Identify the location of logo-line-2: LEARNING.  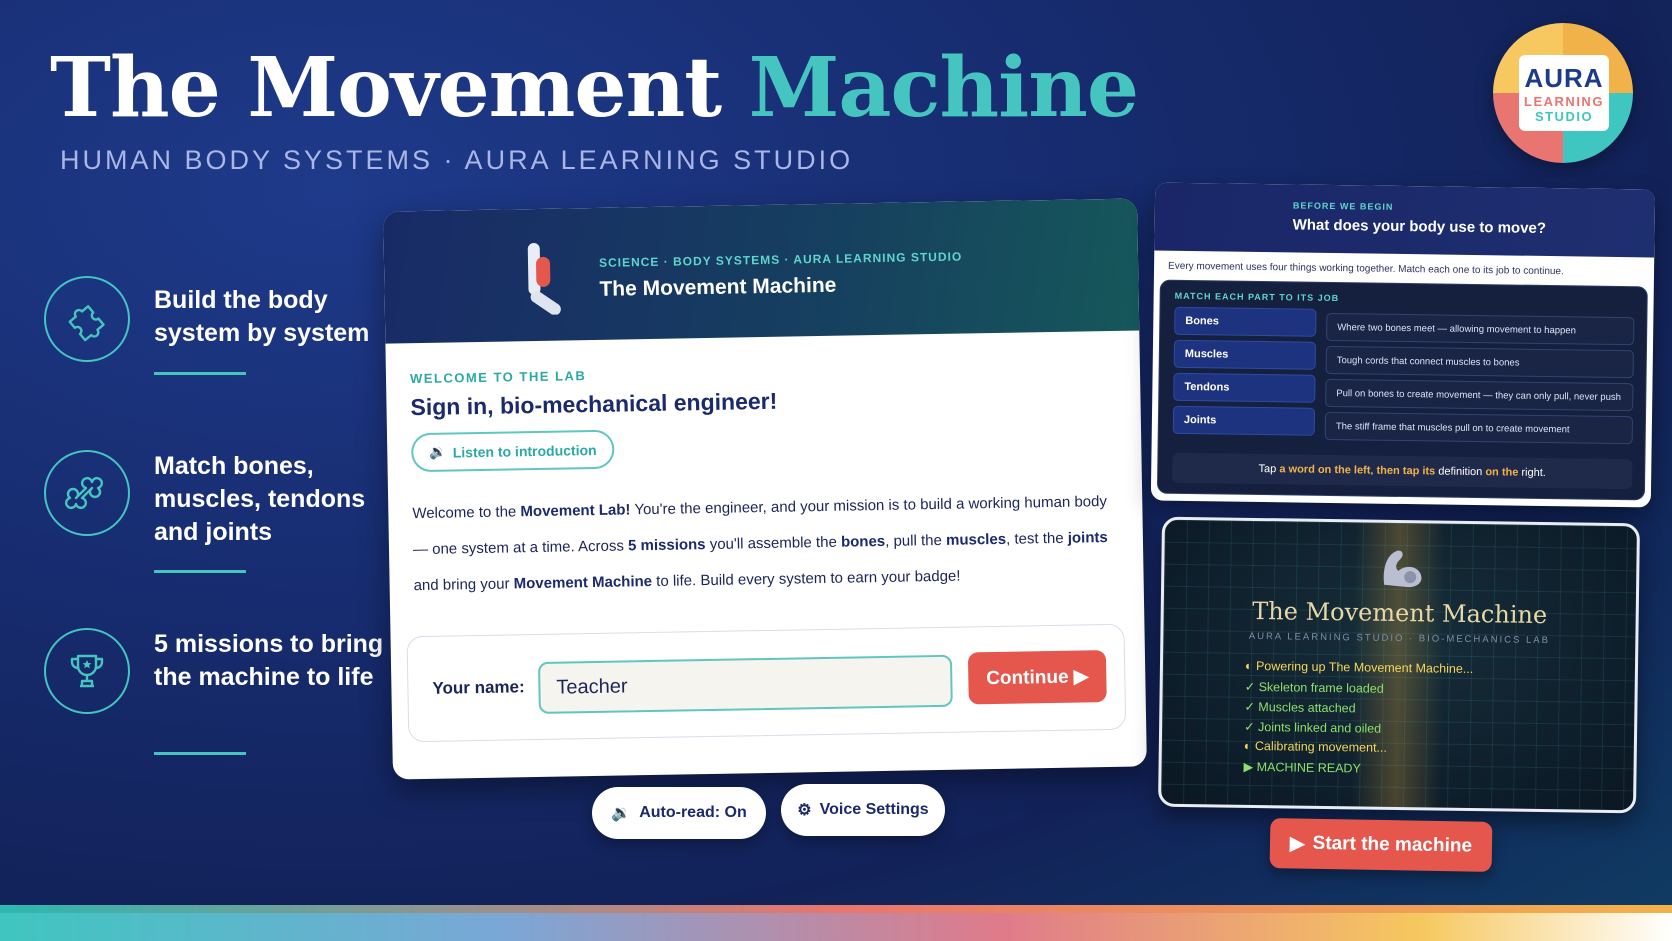
(1564, 101).